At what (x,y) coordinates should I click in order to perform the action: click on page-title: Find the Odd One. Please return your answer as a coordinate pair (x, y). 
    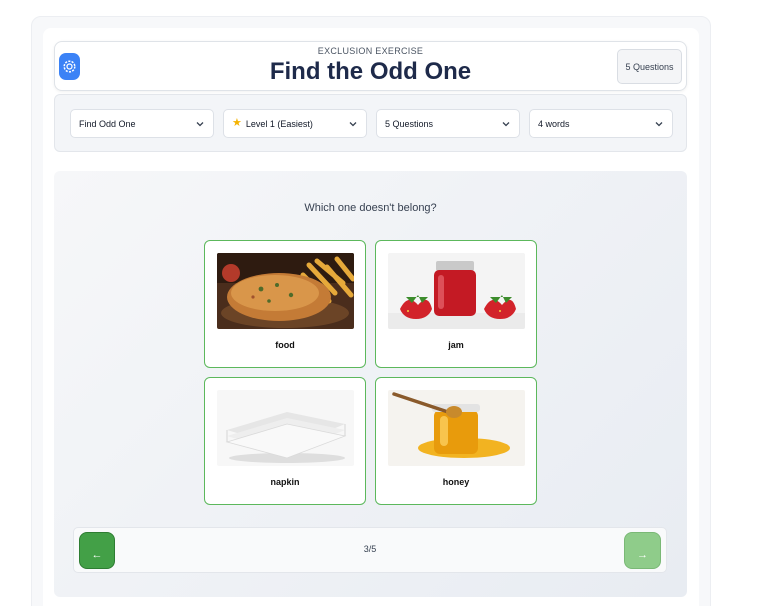
    Looking at the image, I should click on (370, 71).